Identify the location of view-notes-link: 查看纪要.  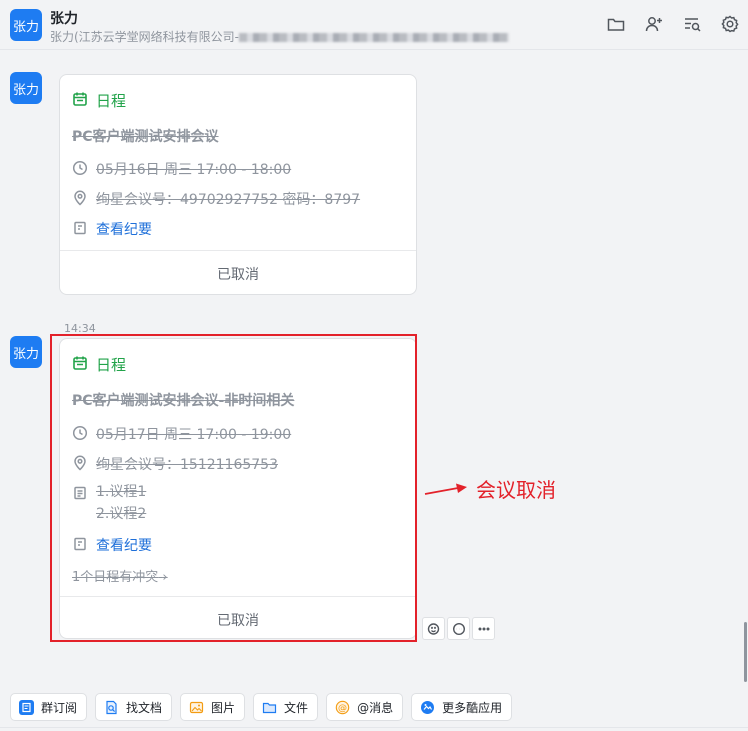
(124, 229).